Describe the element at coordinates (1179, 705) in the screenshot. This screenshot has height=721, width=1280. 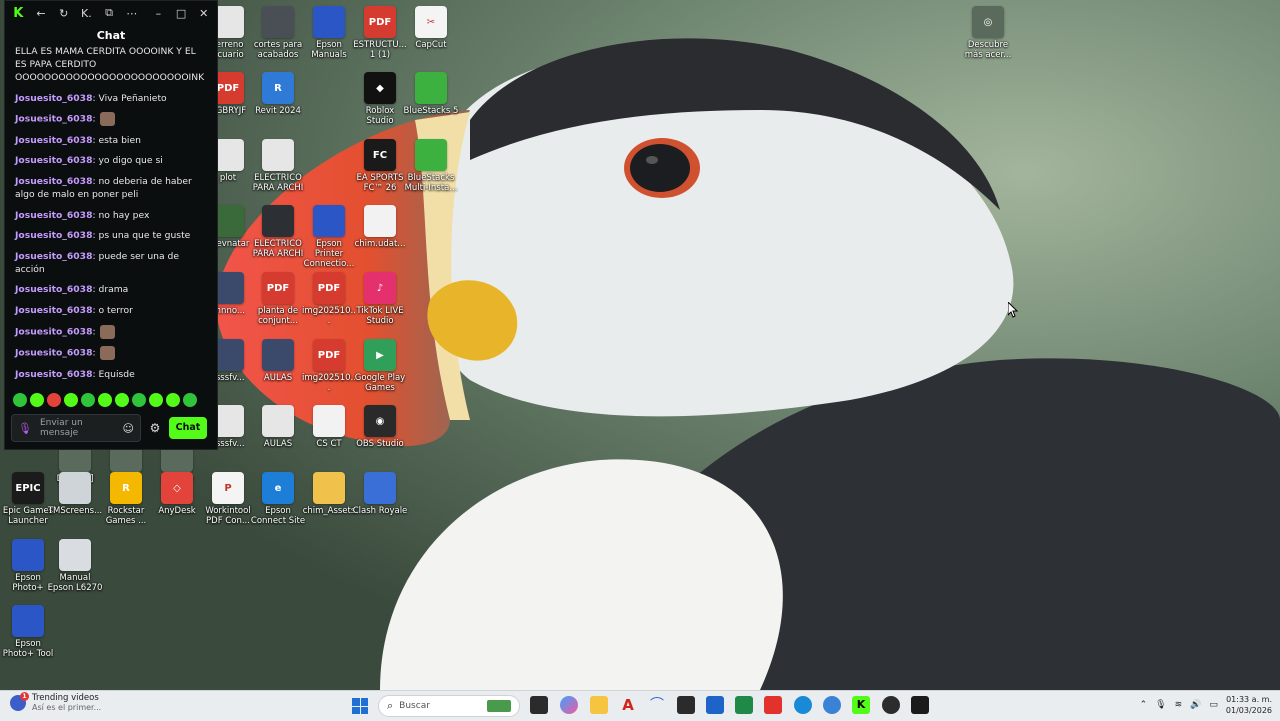
I see `wifi-icon: ≋` at that location.